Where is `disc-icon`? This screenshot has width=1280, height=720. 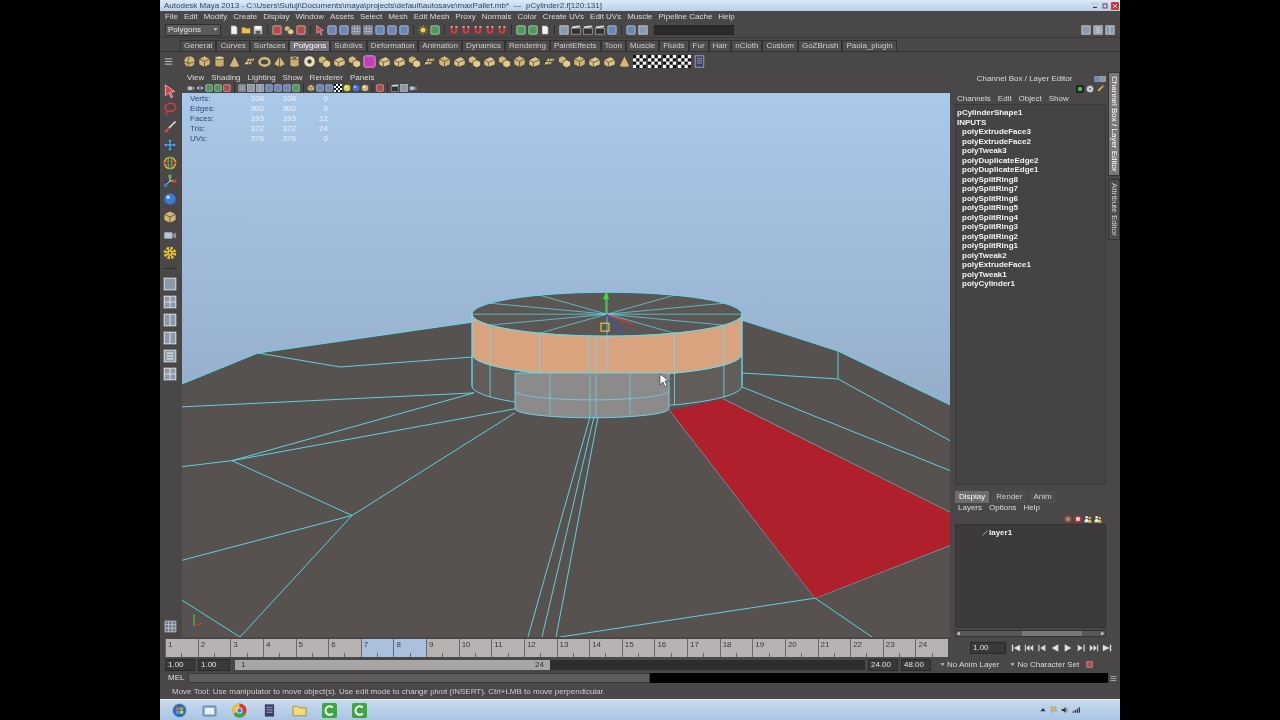 disc-icon is located at coordinates (1090, 89).